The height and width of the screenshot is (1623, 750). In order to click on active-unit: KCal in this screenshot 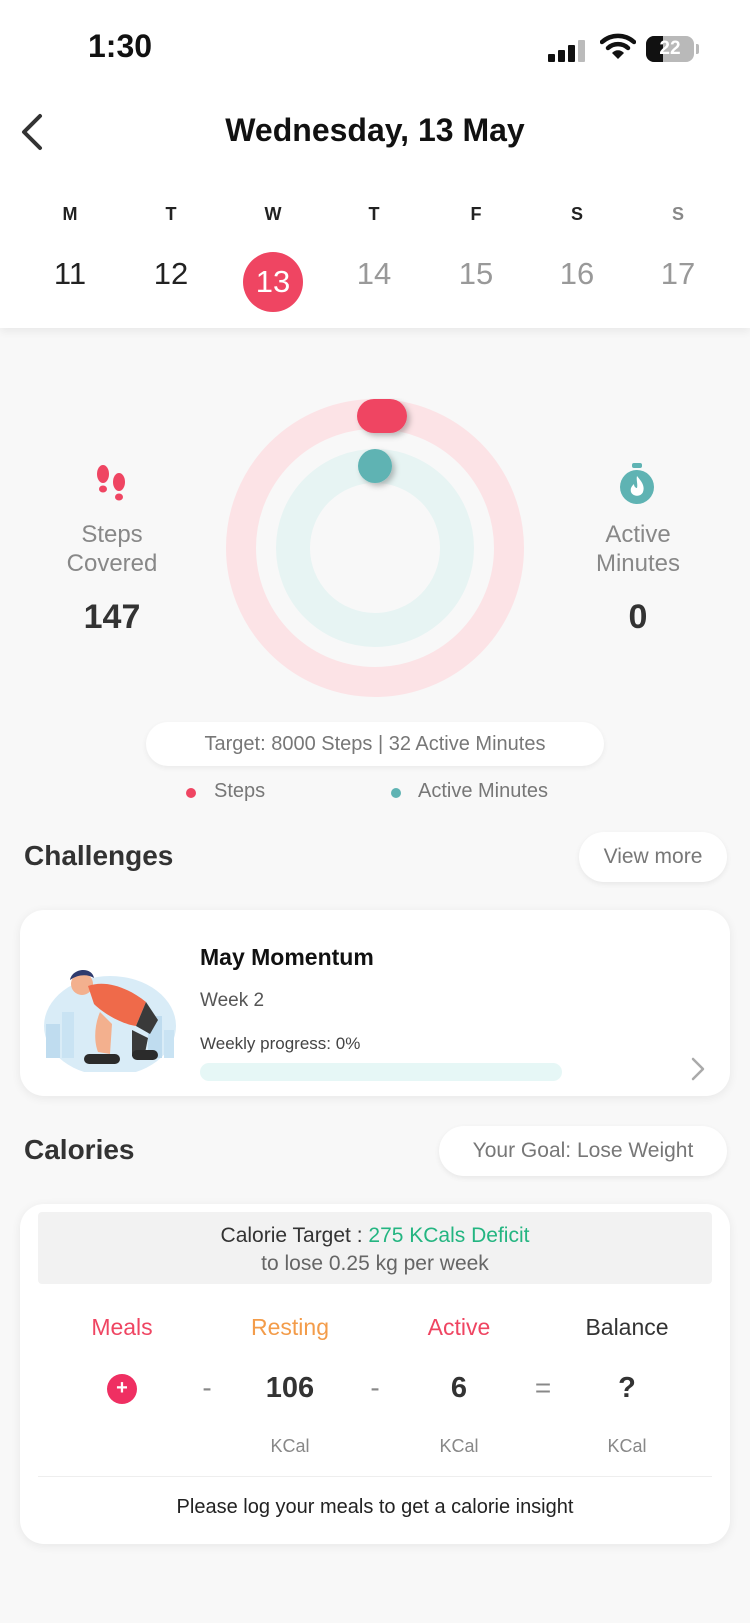, I will do `click(459, 1446)`.